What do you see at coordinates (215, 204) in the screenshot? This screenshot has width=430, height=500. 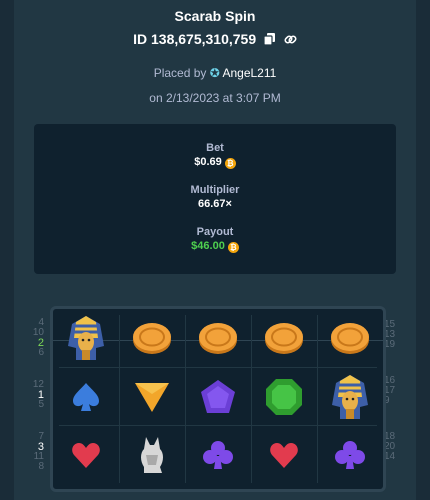 I see `multiplier-value: 66.67×` at bounding box center [215, 204].